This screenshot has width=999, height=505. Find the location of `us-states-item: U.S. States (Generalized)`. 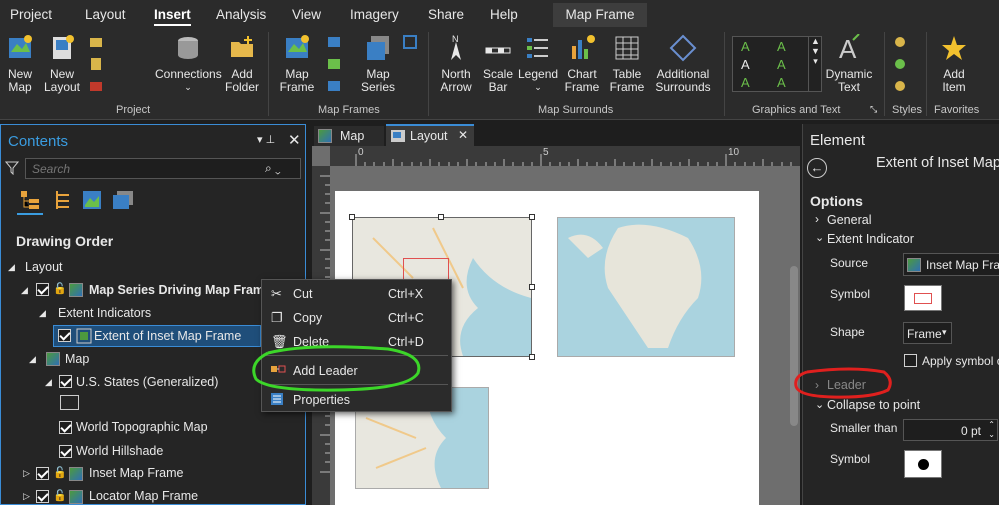

us-states-item: U.S. States (Generalized) is located at coordinates (147, 382).